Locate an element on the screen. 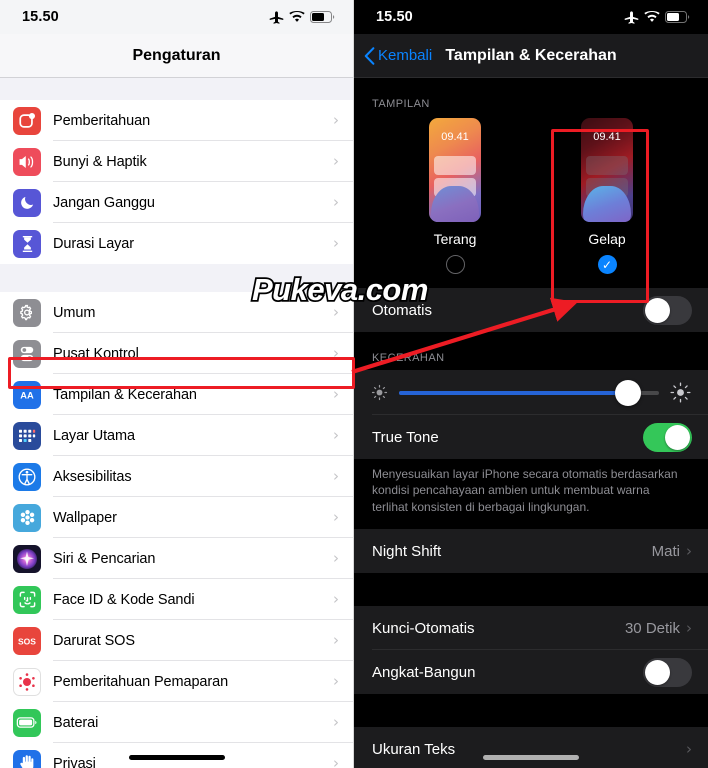 The width and height of the screenshot is (708, 768). sidebar-item-darurat-sos: SOS Darurat SOS › is located at coordinates (176, 640).